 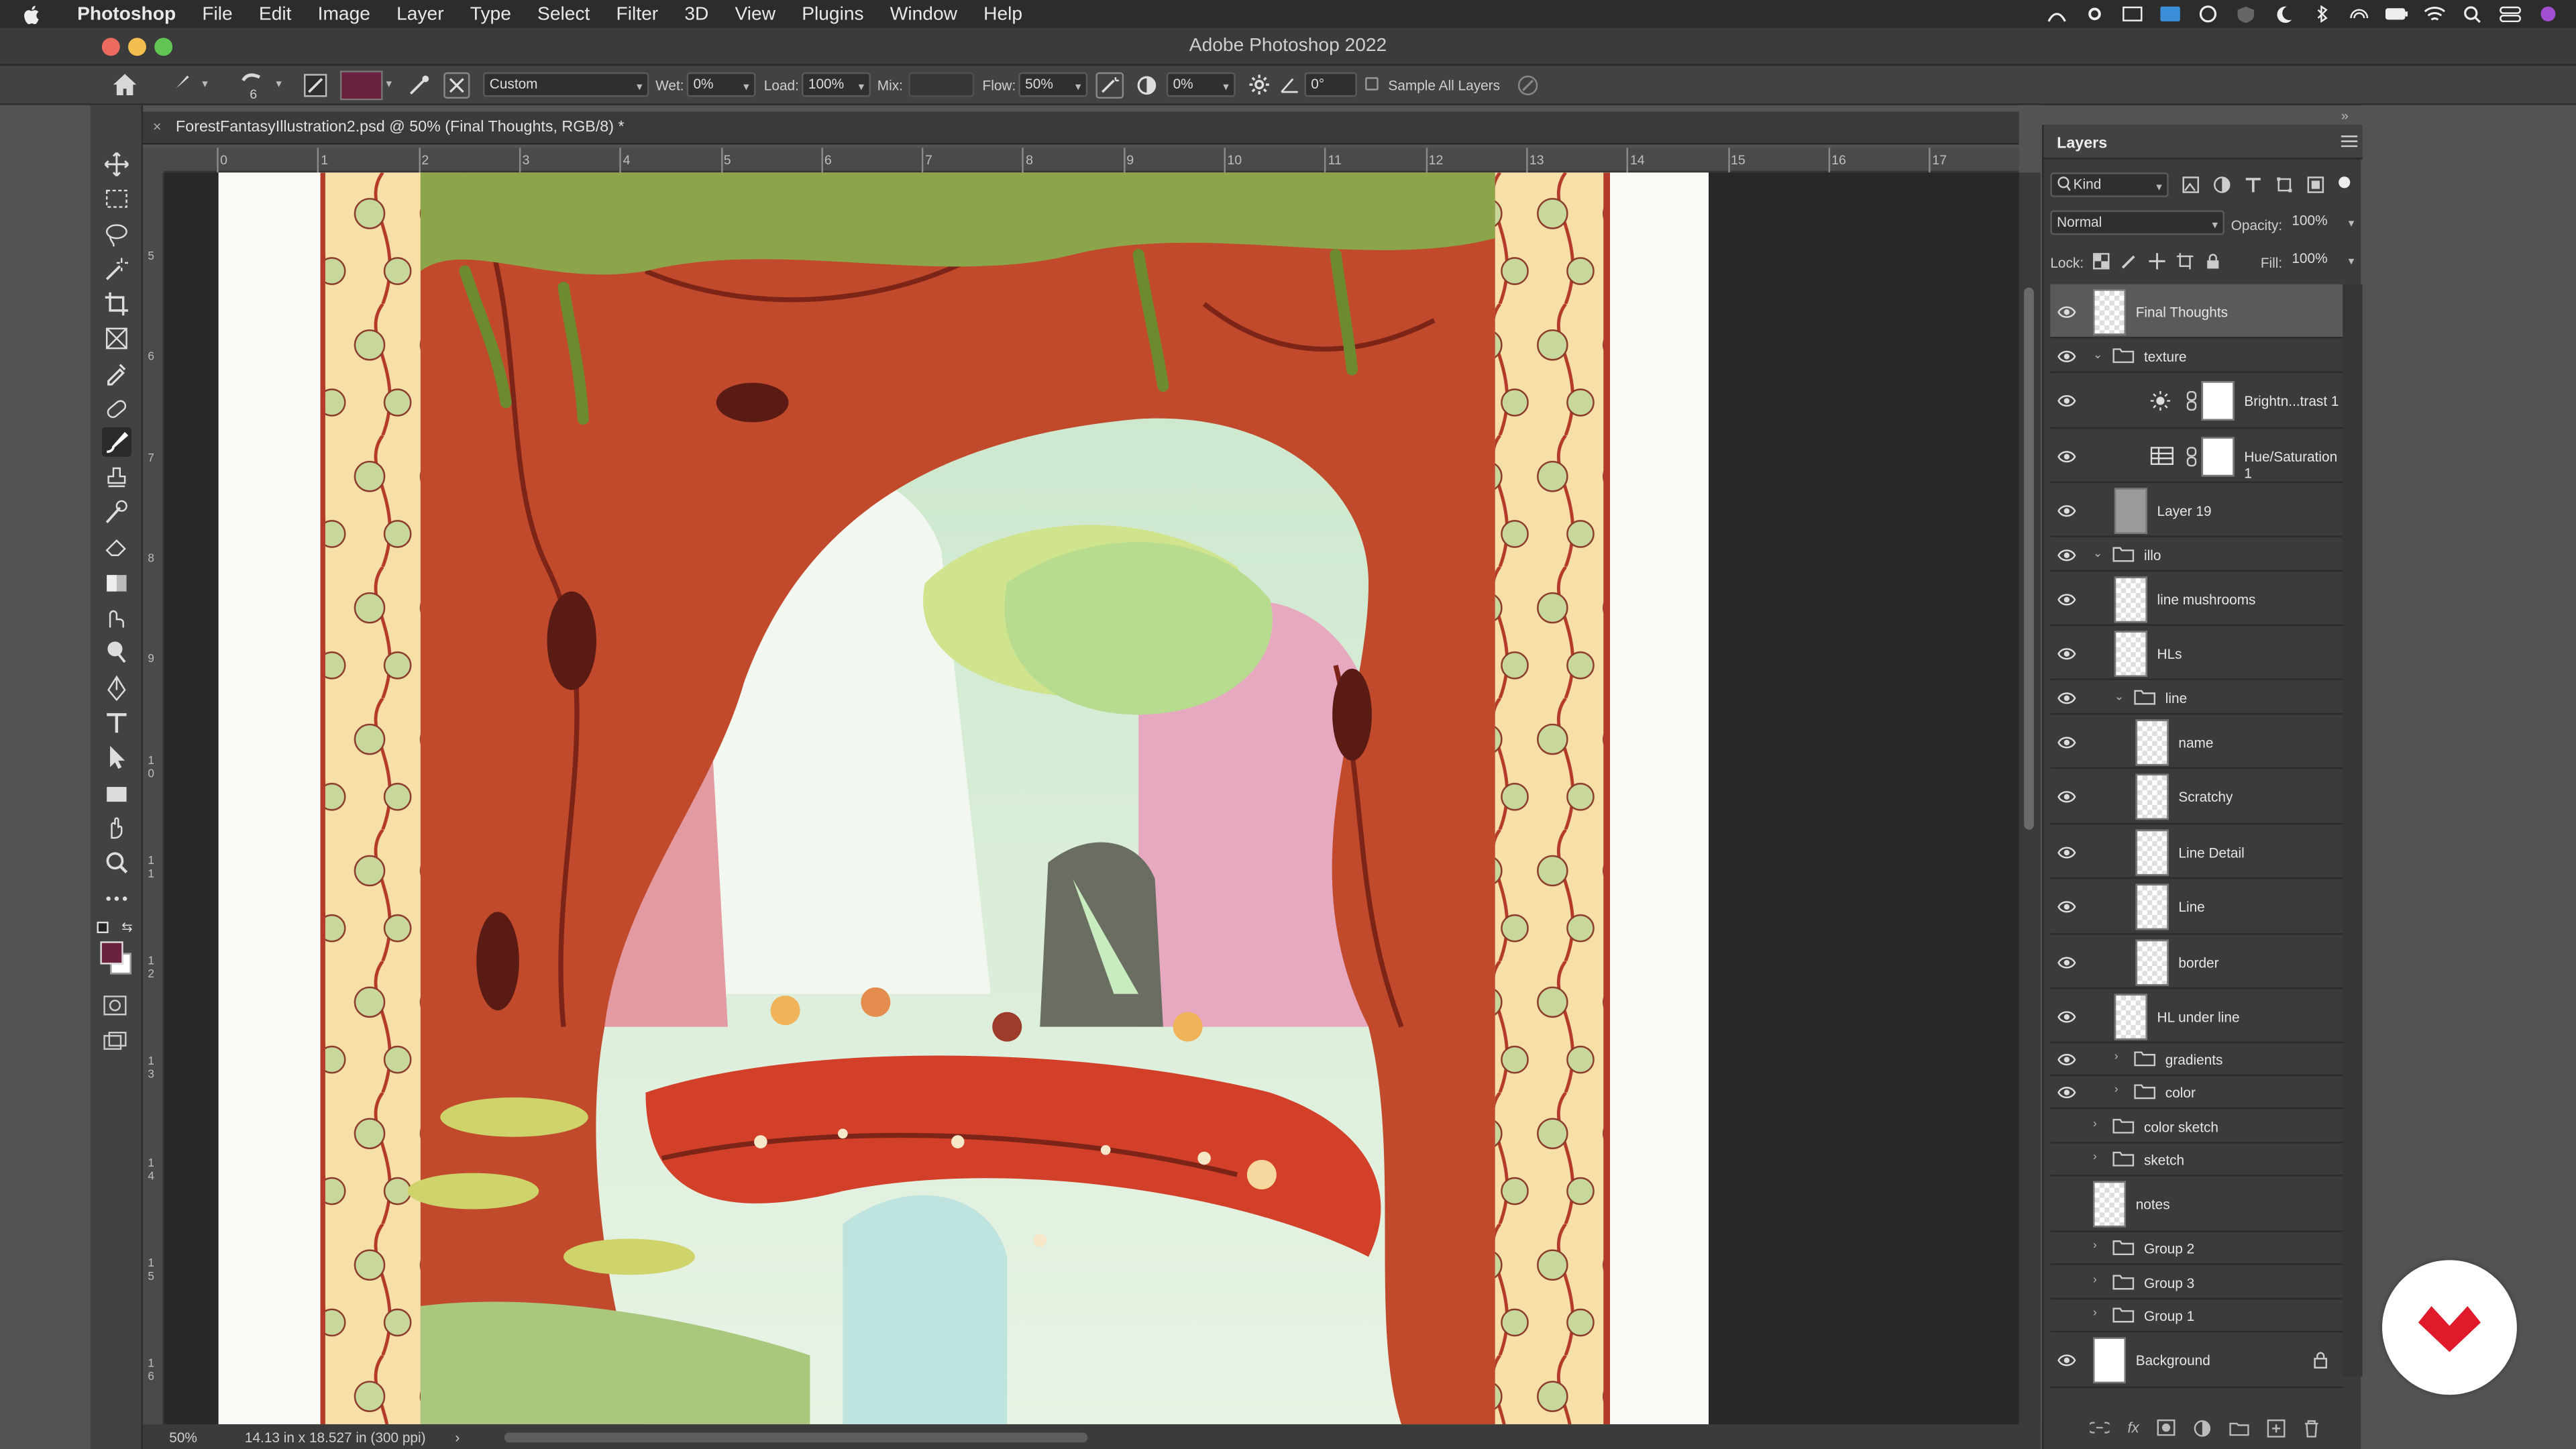 What do you see at coordinates (1201, 84) in the screenshot?
I see `smoothing-field: 0% ▾` at bounding box center [1201, 84].